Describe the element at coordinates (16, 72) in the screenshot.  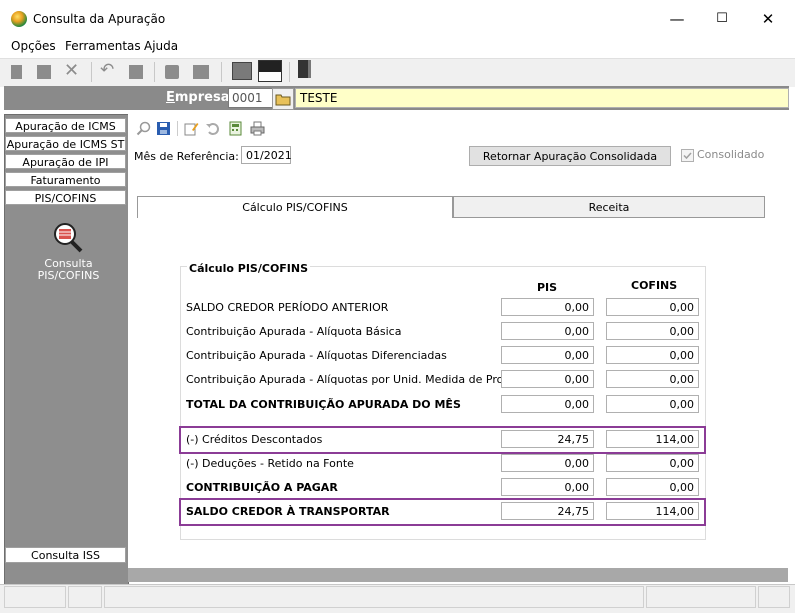
I see `new-icon` at that location.